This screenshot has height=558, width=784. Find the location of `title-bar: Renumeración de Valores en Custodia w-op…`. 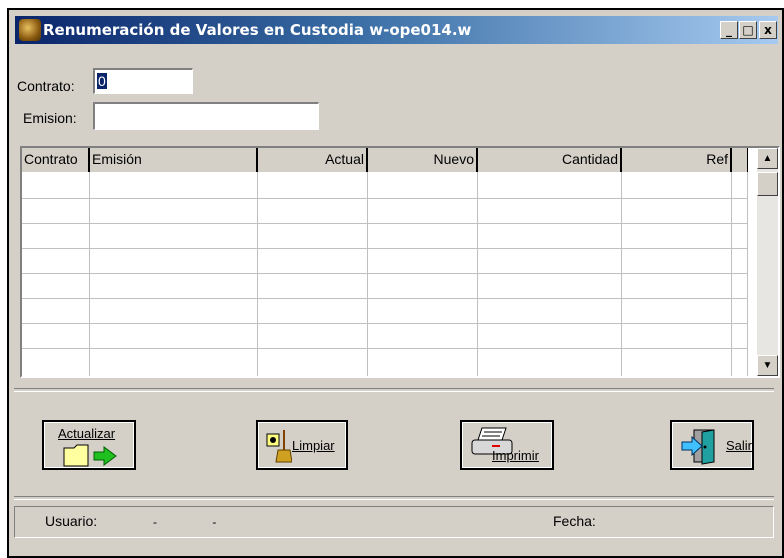

title-bar: Renumeración de Valores en Custodia w-op… is located at coordinates (396, 30).